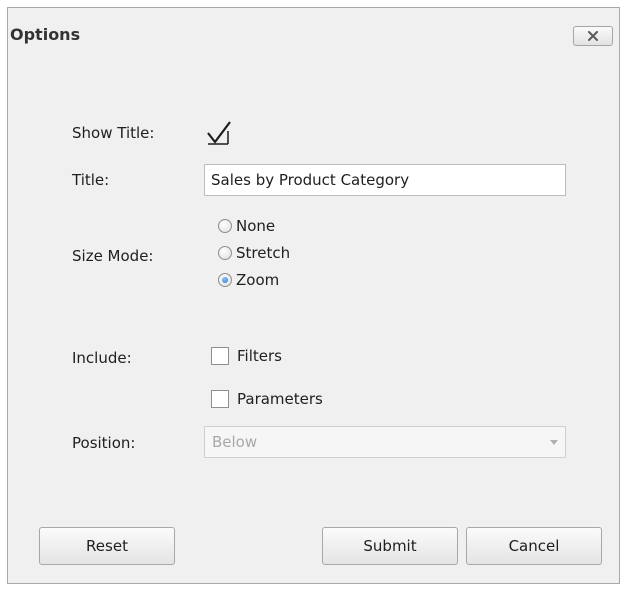 This screenshot has width=626, height=590. I want to click on size-mode-radio-zoom: Zoom, so click(248, 280).